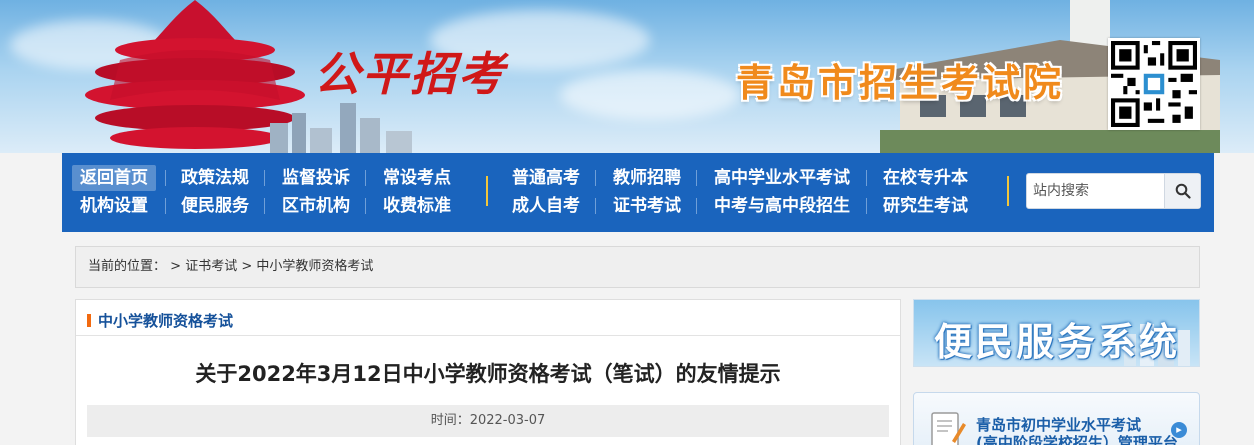 The height and width of the screenshot is (445, 1254). What do you see at coordinates (782, 206) in the screenshot?
I see `nav-zhongkao: 中考与高中段招生` at bounding box center [782, 206].